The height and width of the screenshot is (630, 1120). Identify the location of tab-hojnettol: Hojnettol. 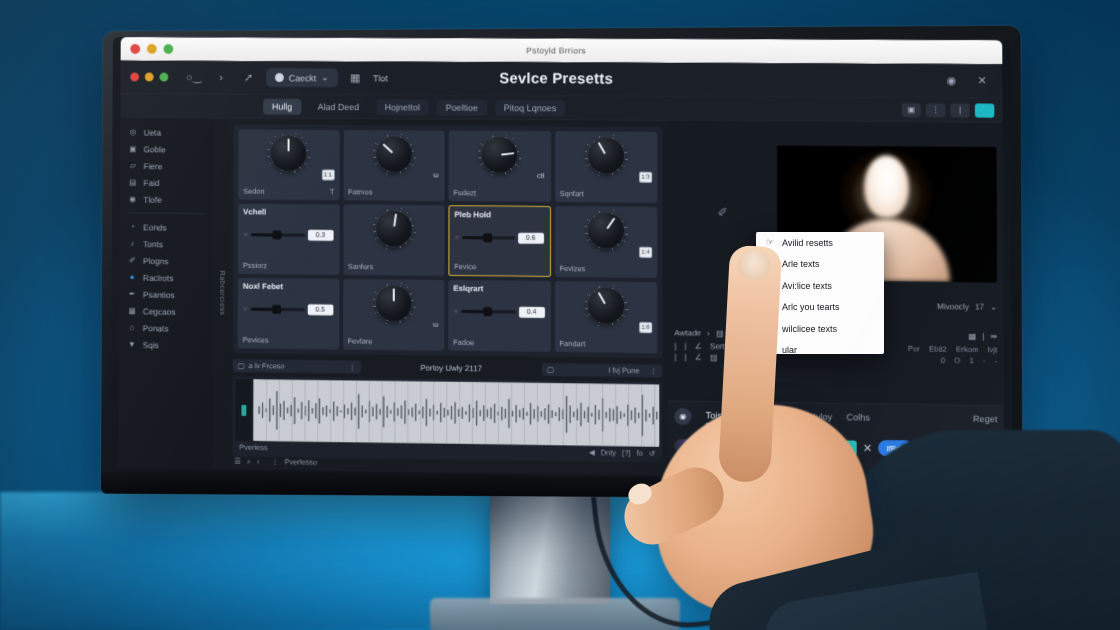
(402, 107).